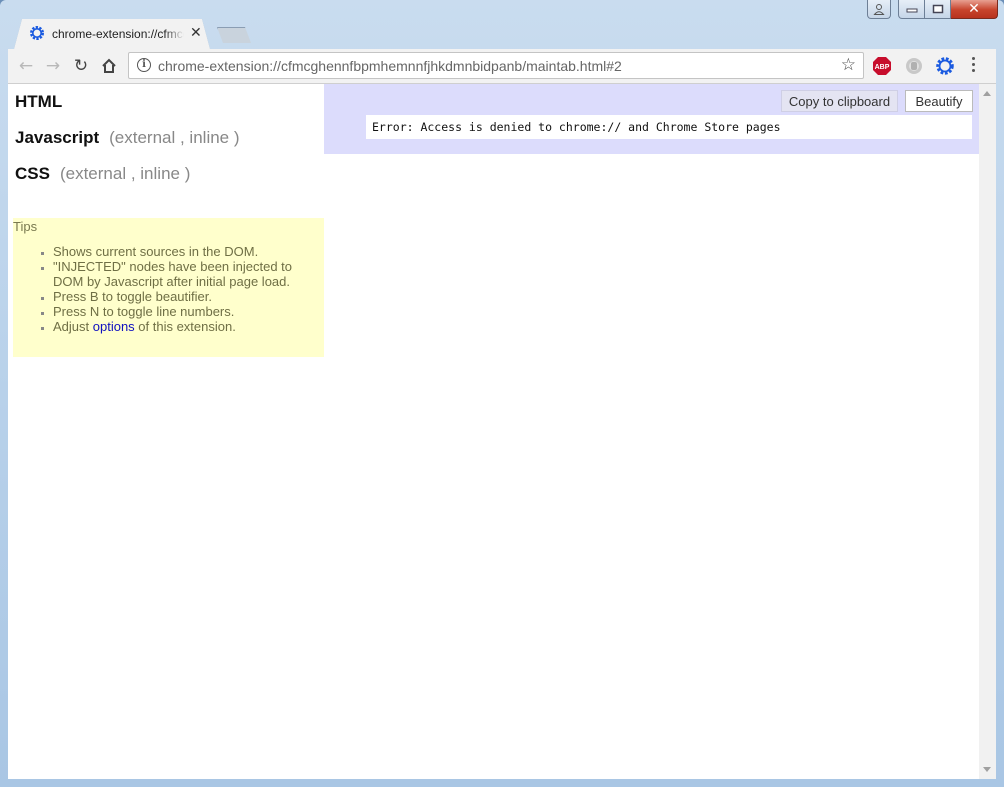 The width and height of the screenshot is (1004, 787). What do you see at coordinates (945, 66) in the screenshot?
I see `view-source-gear-icon` at bounding box center [945, 66].